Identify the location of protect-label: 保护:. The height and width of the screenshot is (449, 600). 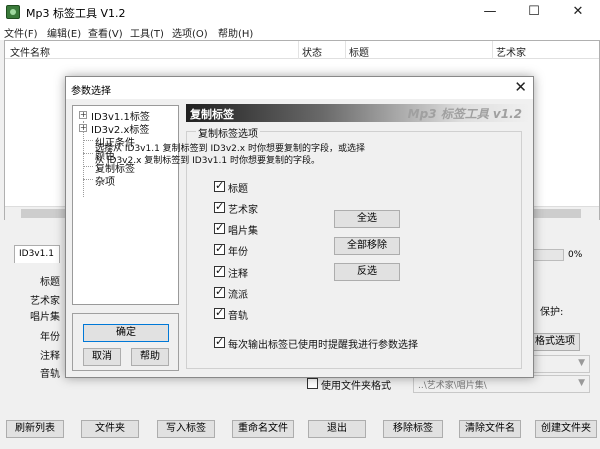
(552, 312).